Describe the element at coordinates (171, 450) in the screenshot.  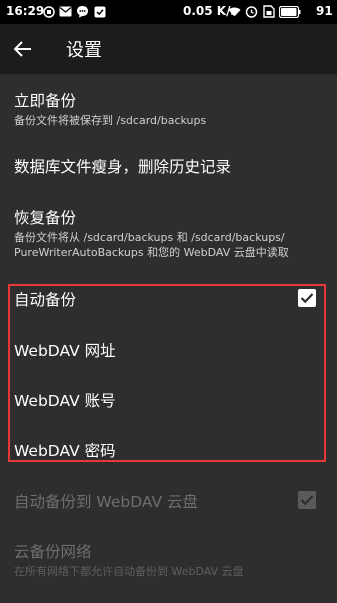
I see `webdav-password-item: WebDAV 密码` at that location.